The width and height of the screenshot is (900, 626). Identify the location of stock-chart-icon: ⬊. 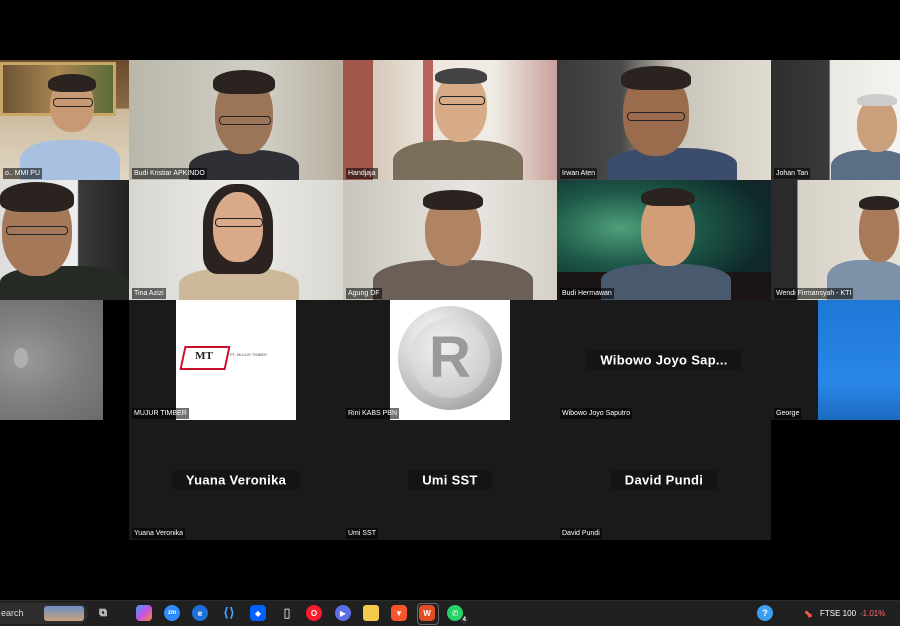
(808, 613).